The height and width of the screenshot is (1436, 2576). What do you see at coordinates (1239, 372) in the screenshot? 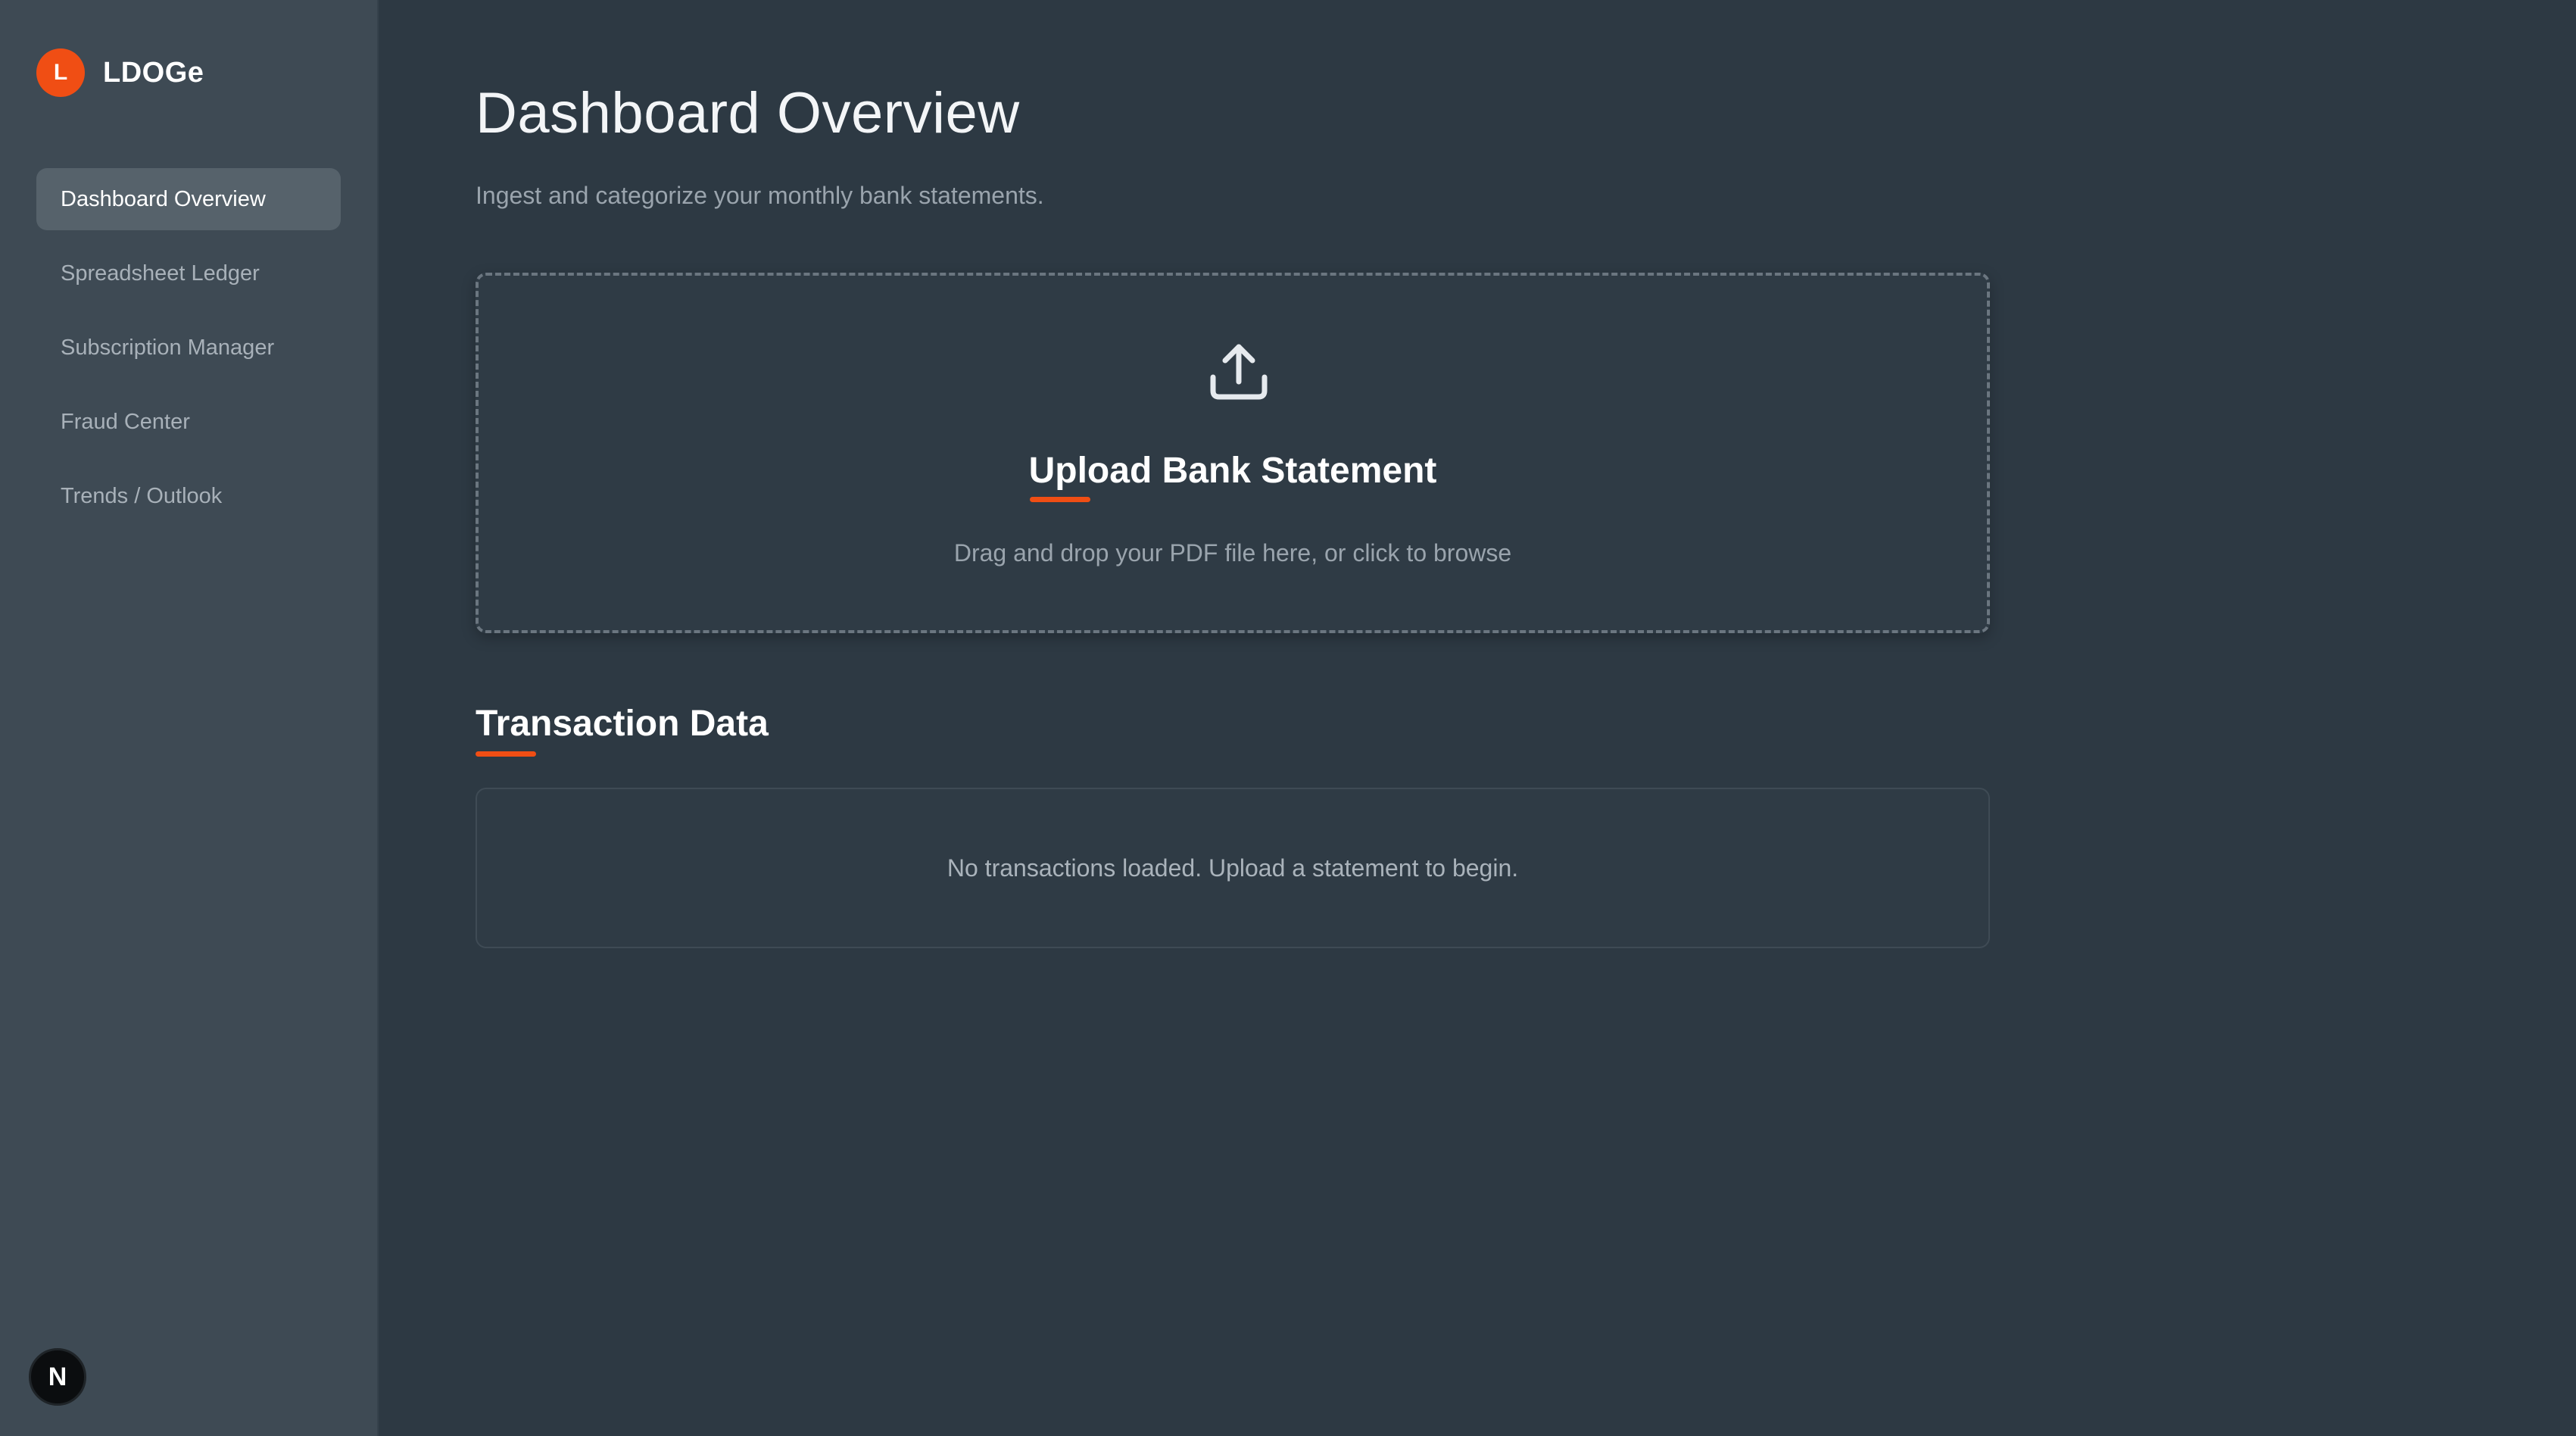
I see `upload-icon` at bounding box center [1239, 372].